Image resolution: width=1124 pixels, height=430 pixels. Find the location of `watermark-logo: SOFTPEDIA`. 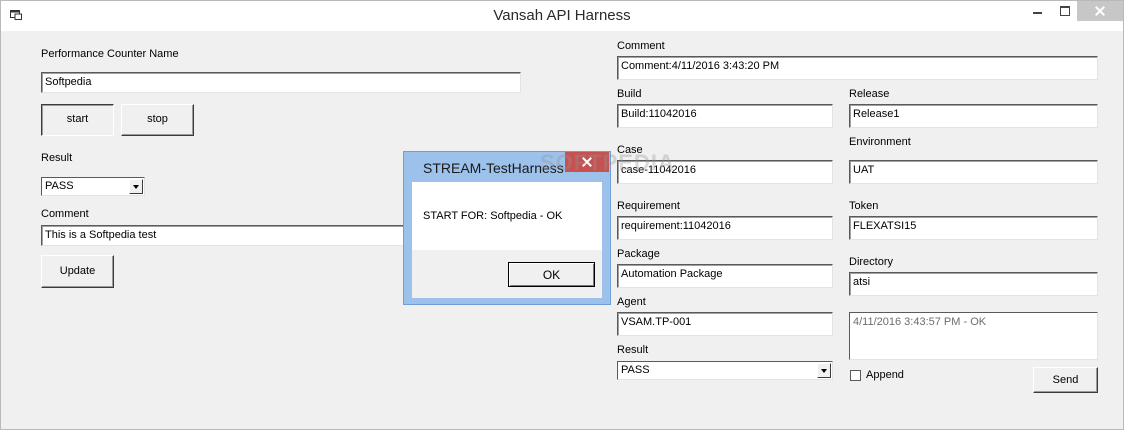

watermark-logo: SOFTPEDIA is located at coordinates (607, 162).